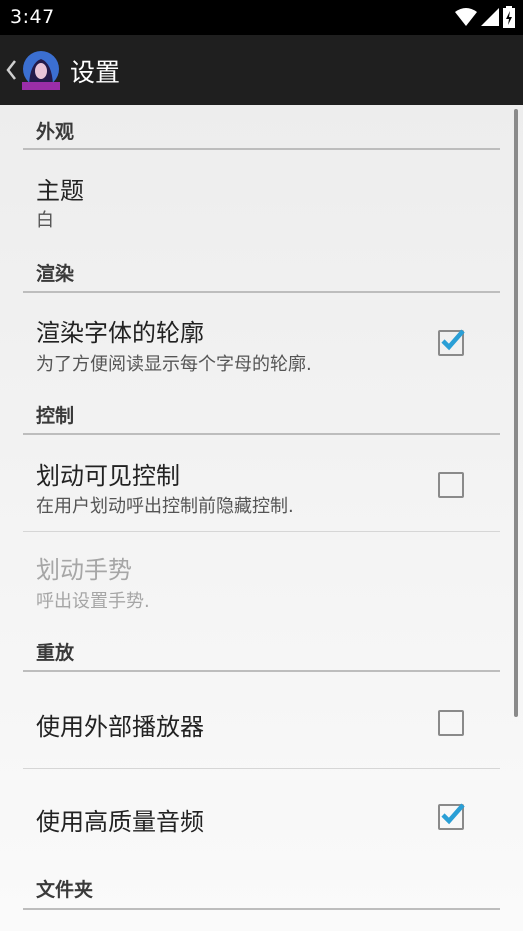  What do you see at coordinates (509, 17) in the screenshot?
I see `battery-charging-icon` at bounding box center [509, 17].